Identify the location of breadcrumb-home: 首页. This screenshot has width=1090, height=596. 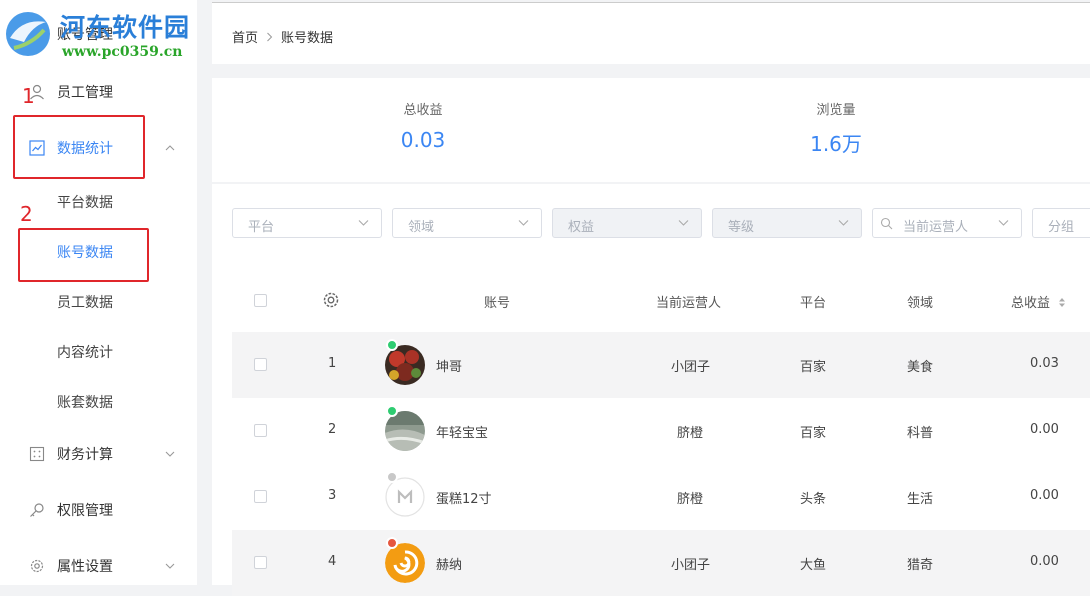
(245, 36).